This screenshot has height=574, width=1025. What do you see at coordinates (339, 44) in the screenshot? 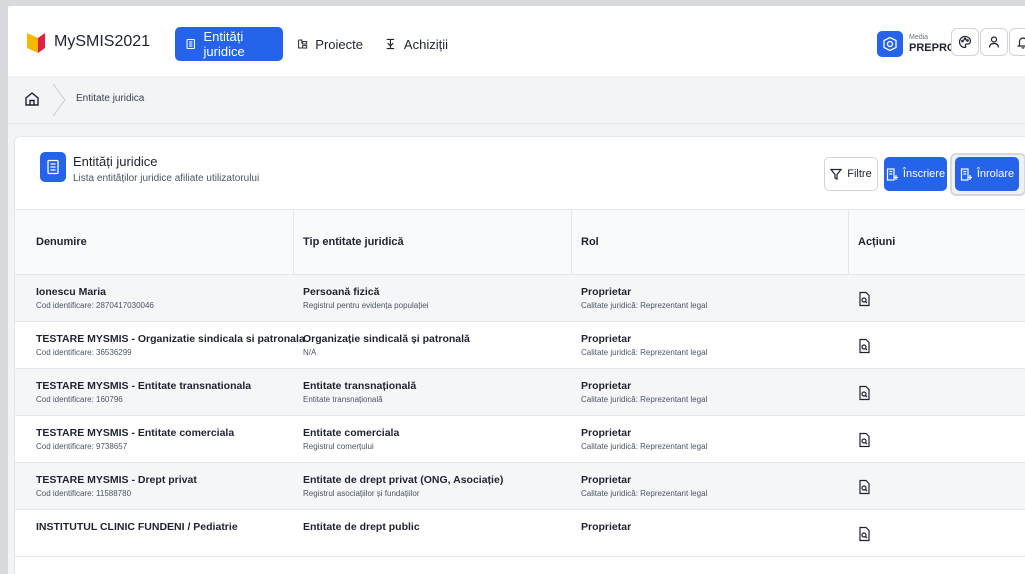
I see `nav-label: Proiecte` at bounding box center [339, 44].